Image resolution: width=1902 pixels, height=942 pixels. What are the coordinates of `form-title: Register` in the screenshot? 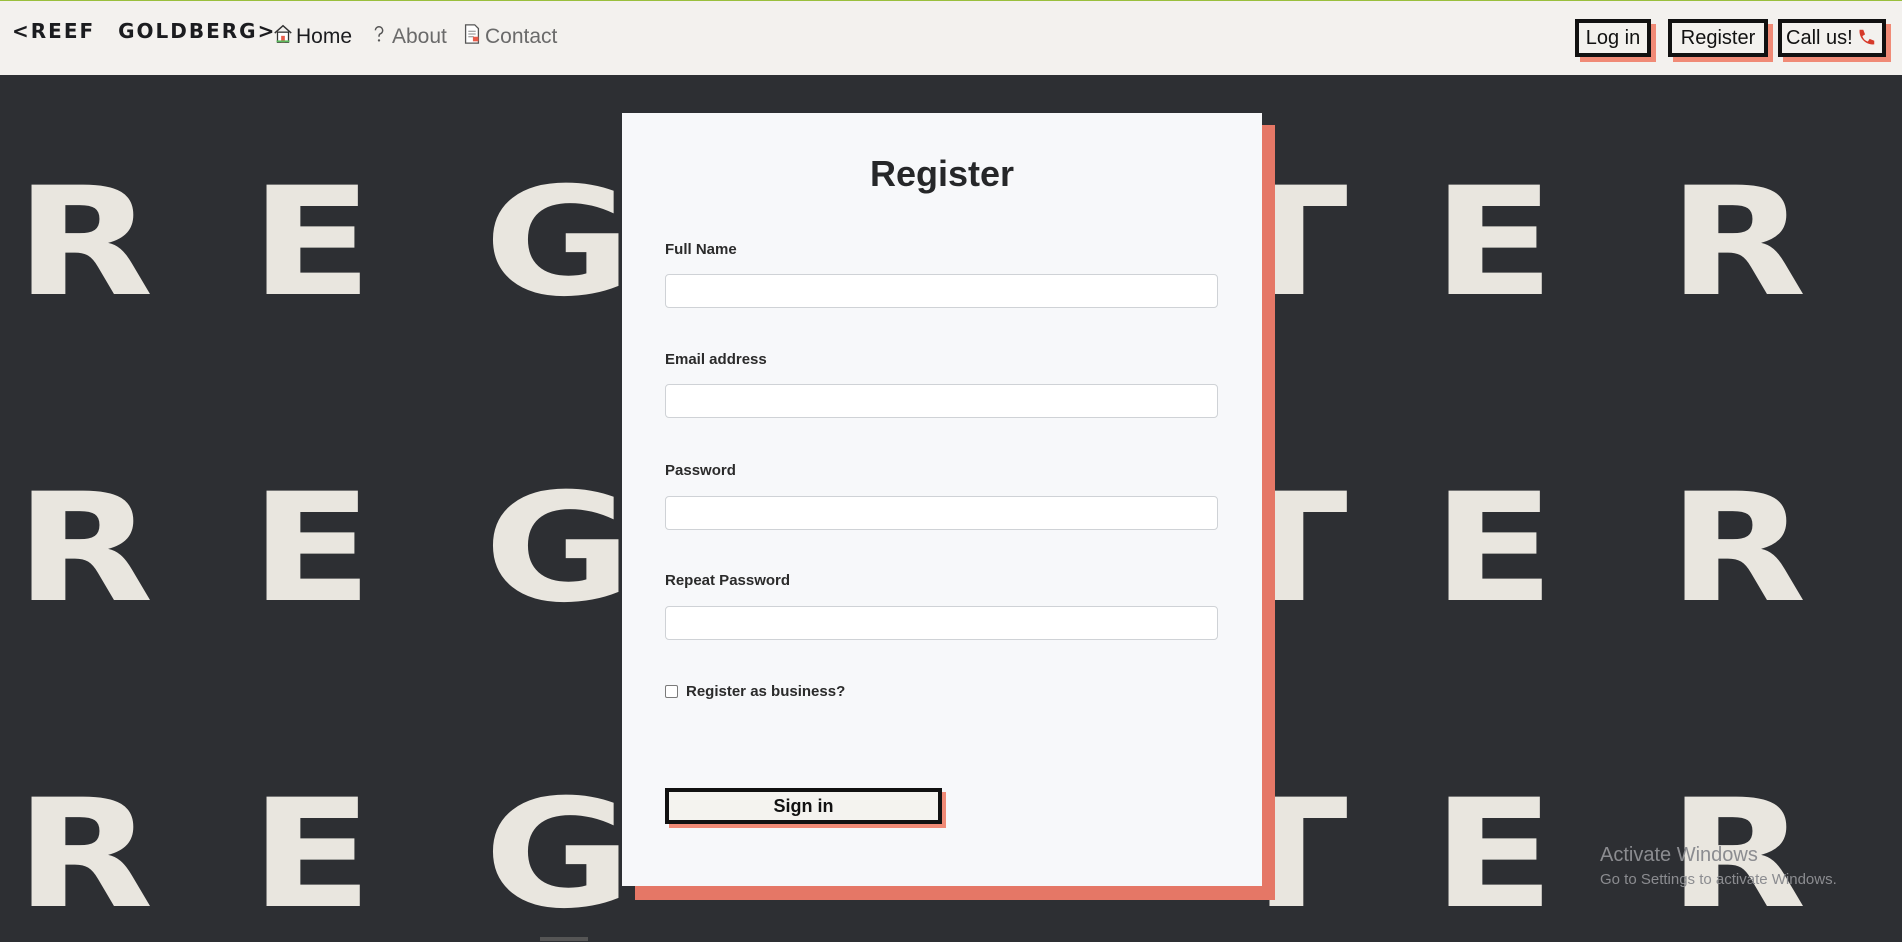 It's located at (942, 173).